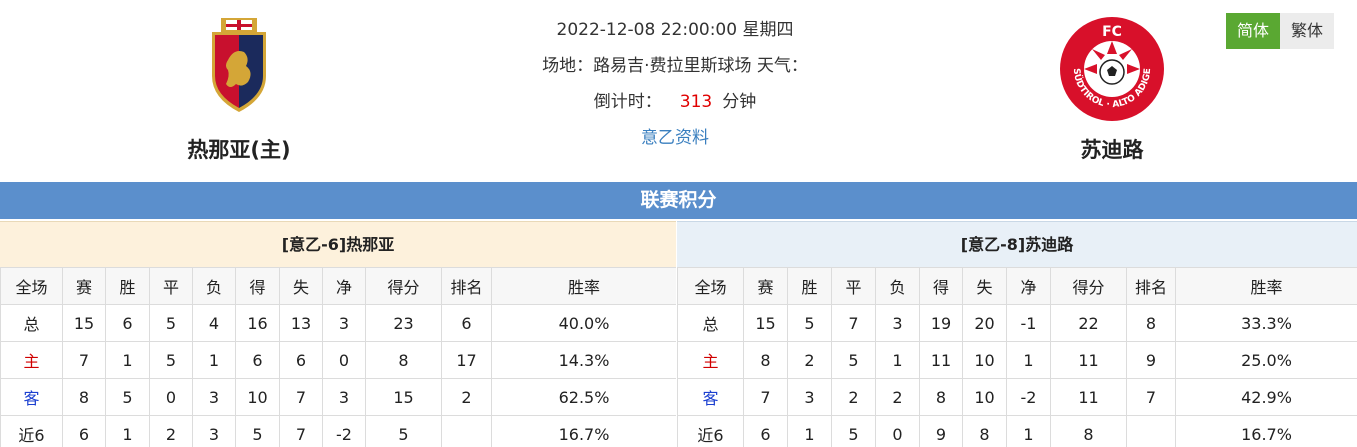  Describe the element at coordinates (31, 323) in the screenshot. I see `row-label: 总` at that location.